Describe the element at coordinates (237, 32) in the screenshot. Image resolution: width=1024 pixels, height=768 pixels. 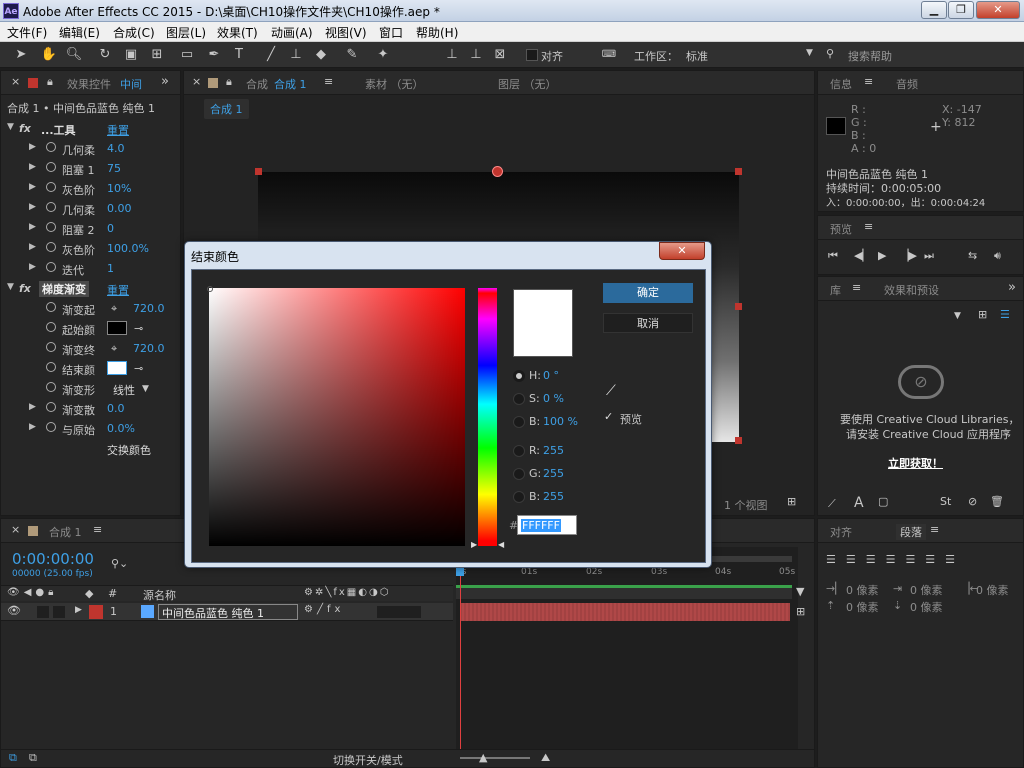
I see `menu-effect: 效果(T)` at that location.